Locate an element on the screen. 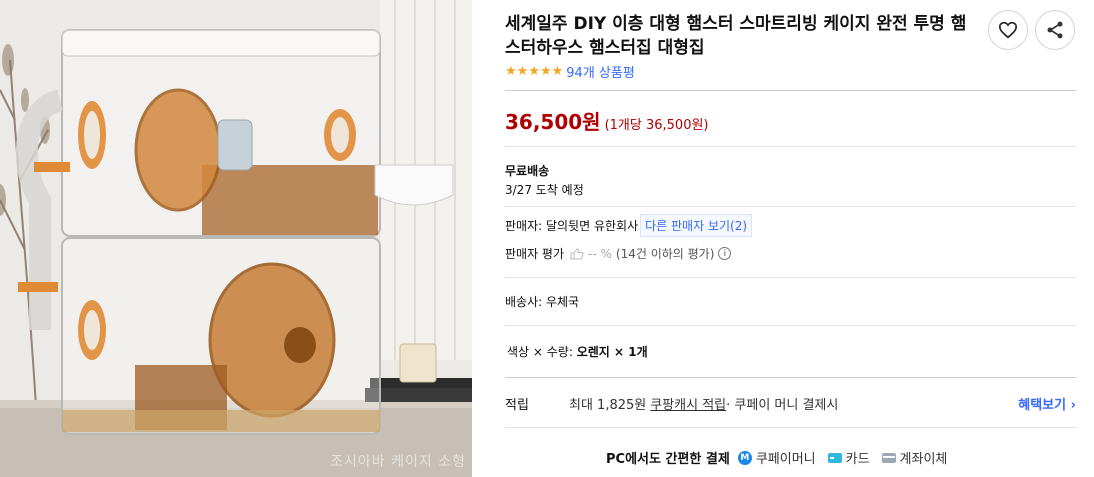 The image size is (1094, 477). price-row: 36,500원 (1개당 36,500원) is located at coordinates (607, 120).